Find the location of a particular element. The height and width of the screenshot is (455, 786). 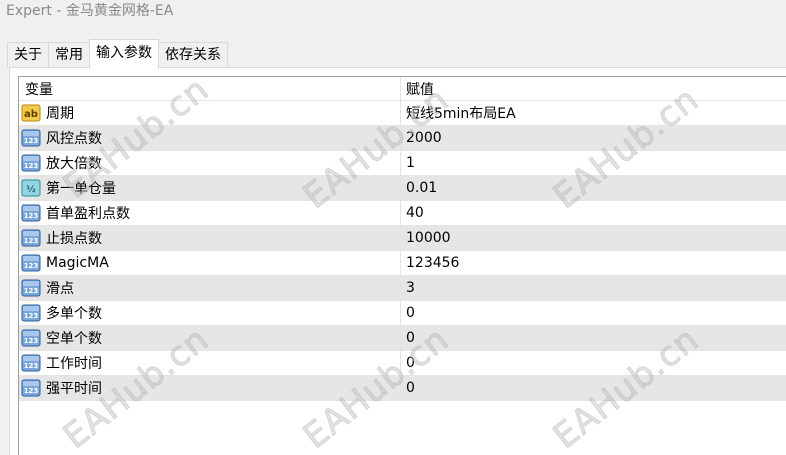

variable-value: 2000 is located at coordinates (424, 138).